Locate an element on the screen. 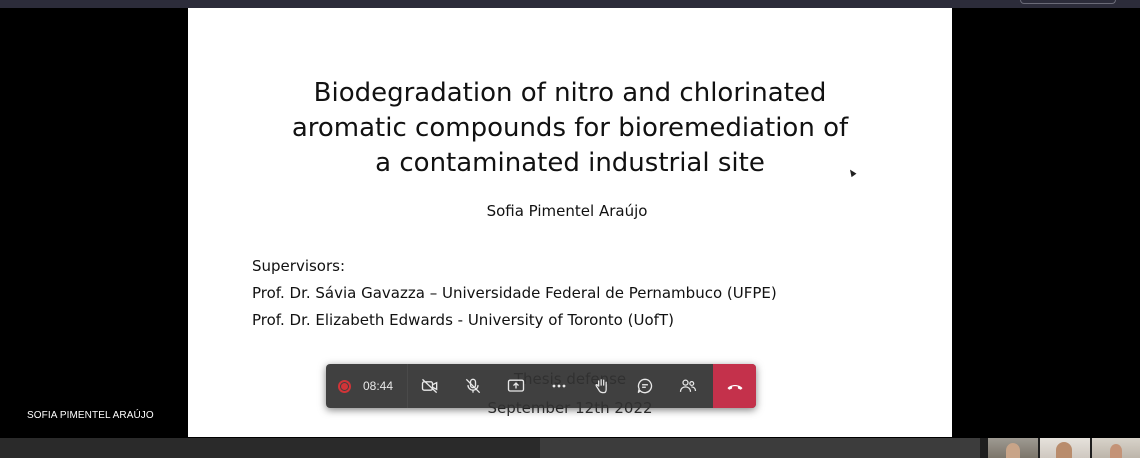 The image size is (1140, 458). hang-up-button is located at coordinates (734, 386).